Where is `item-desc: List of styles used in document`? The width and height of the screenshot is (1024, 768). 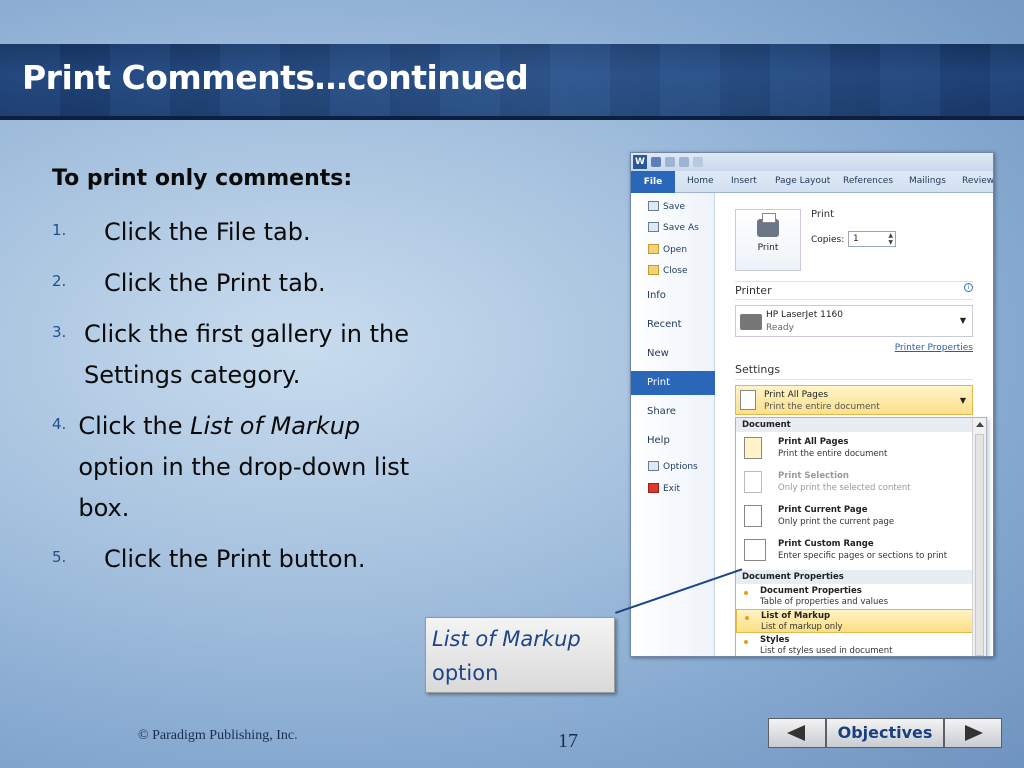 item-desc: List of styles used in document is located at coordinates (826, 651).